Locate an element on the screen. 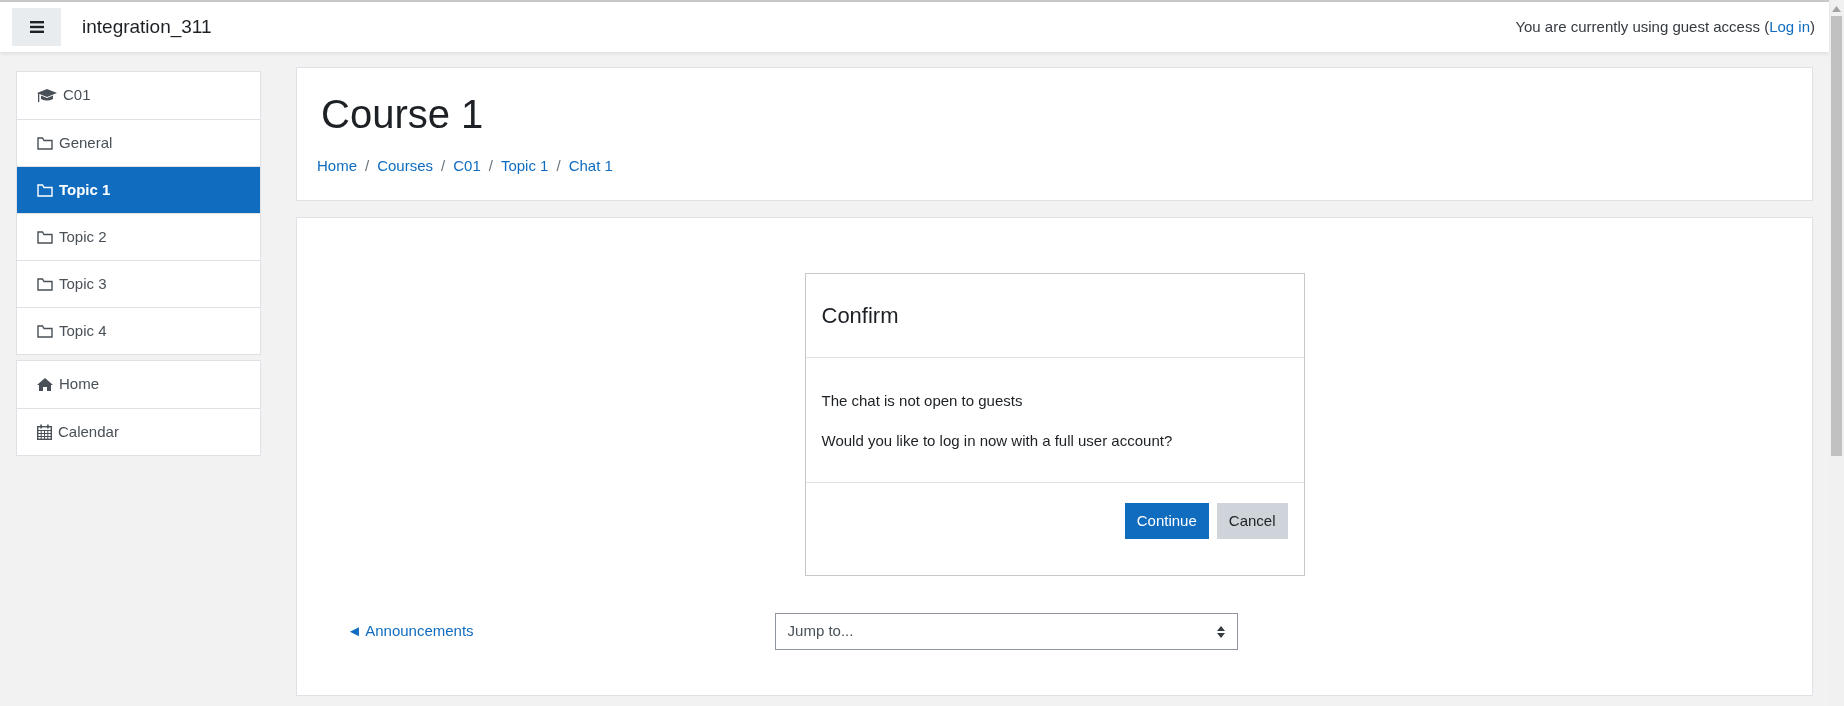  dialog-message: Would you like to log in now with a full user account? is located at coordinates (997, 440).